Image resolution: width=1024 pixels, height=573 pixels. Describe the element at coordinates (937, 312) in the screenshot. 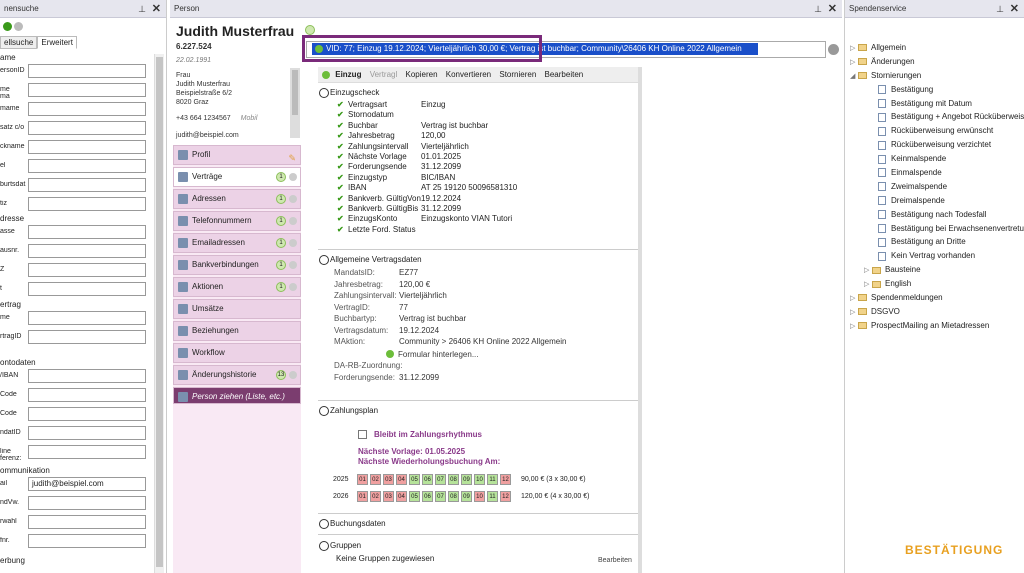

I see `tree-item: ▷ DSGVO` at that location.